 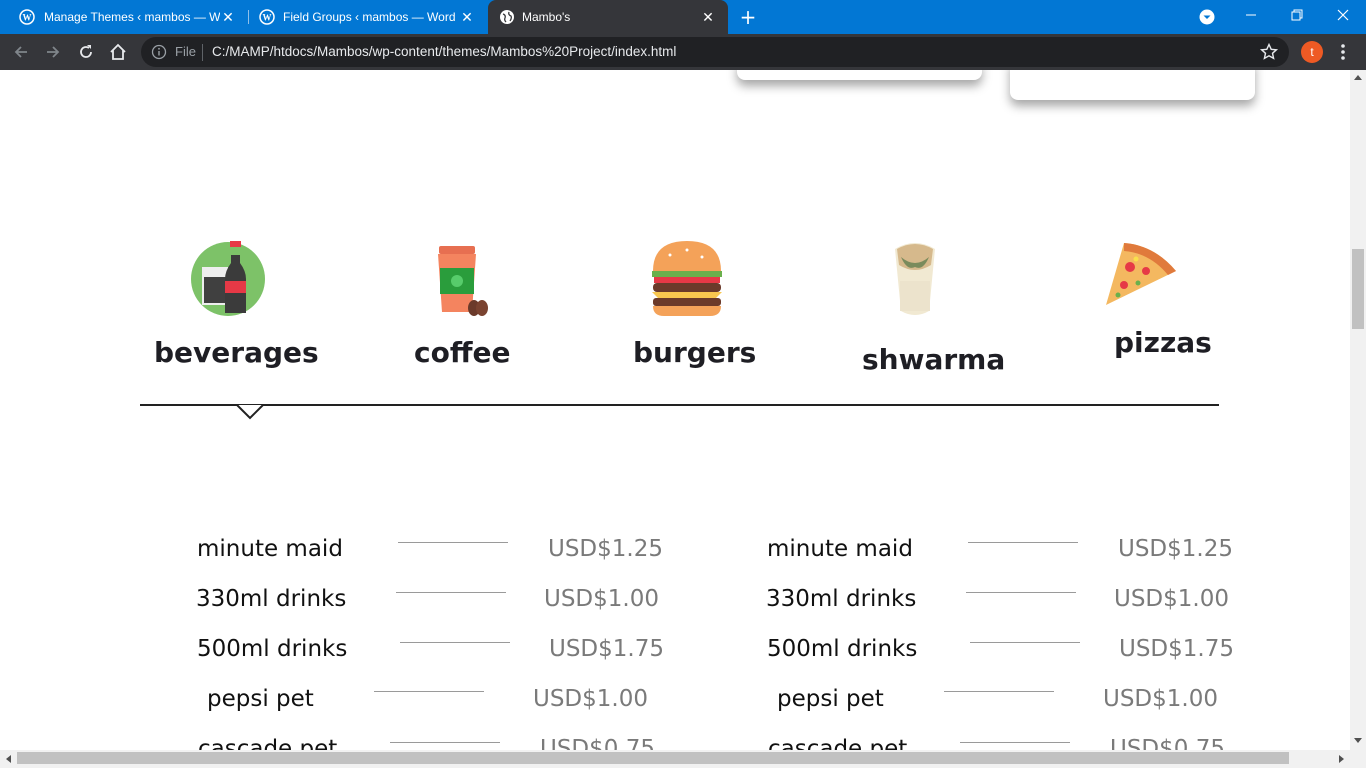 I want to click on arrow-right-icon, so click(x=53, y=52).